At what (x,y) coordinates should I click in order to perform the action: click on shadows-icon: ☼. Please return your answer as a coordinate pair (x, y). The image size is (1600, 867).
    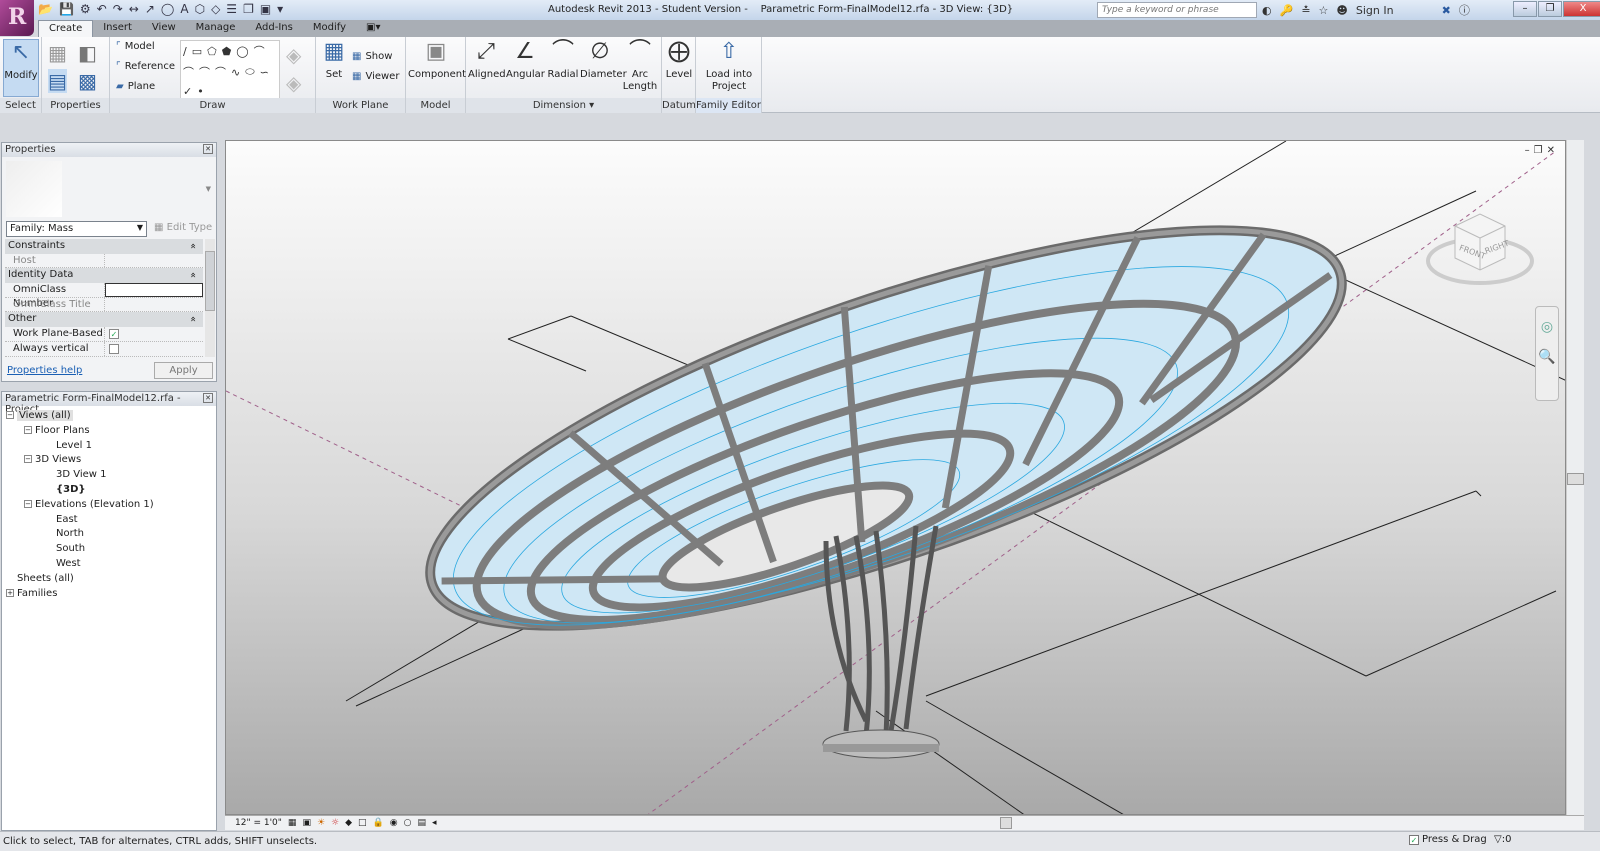
    Looking at the image, I should click on (335, 823).